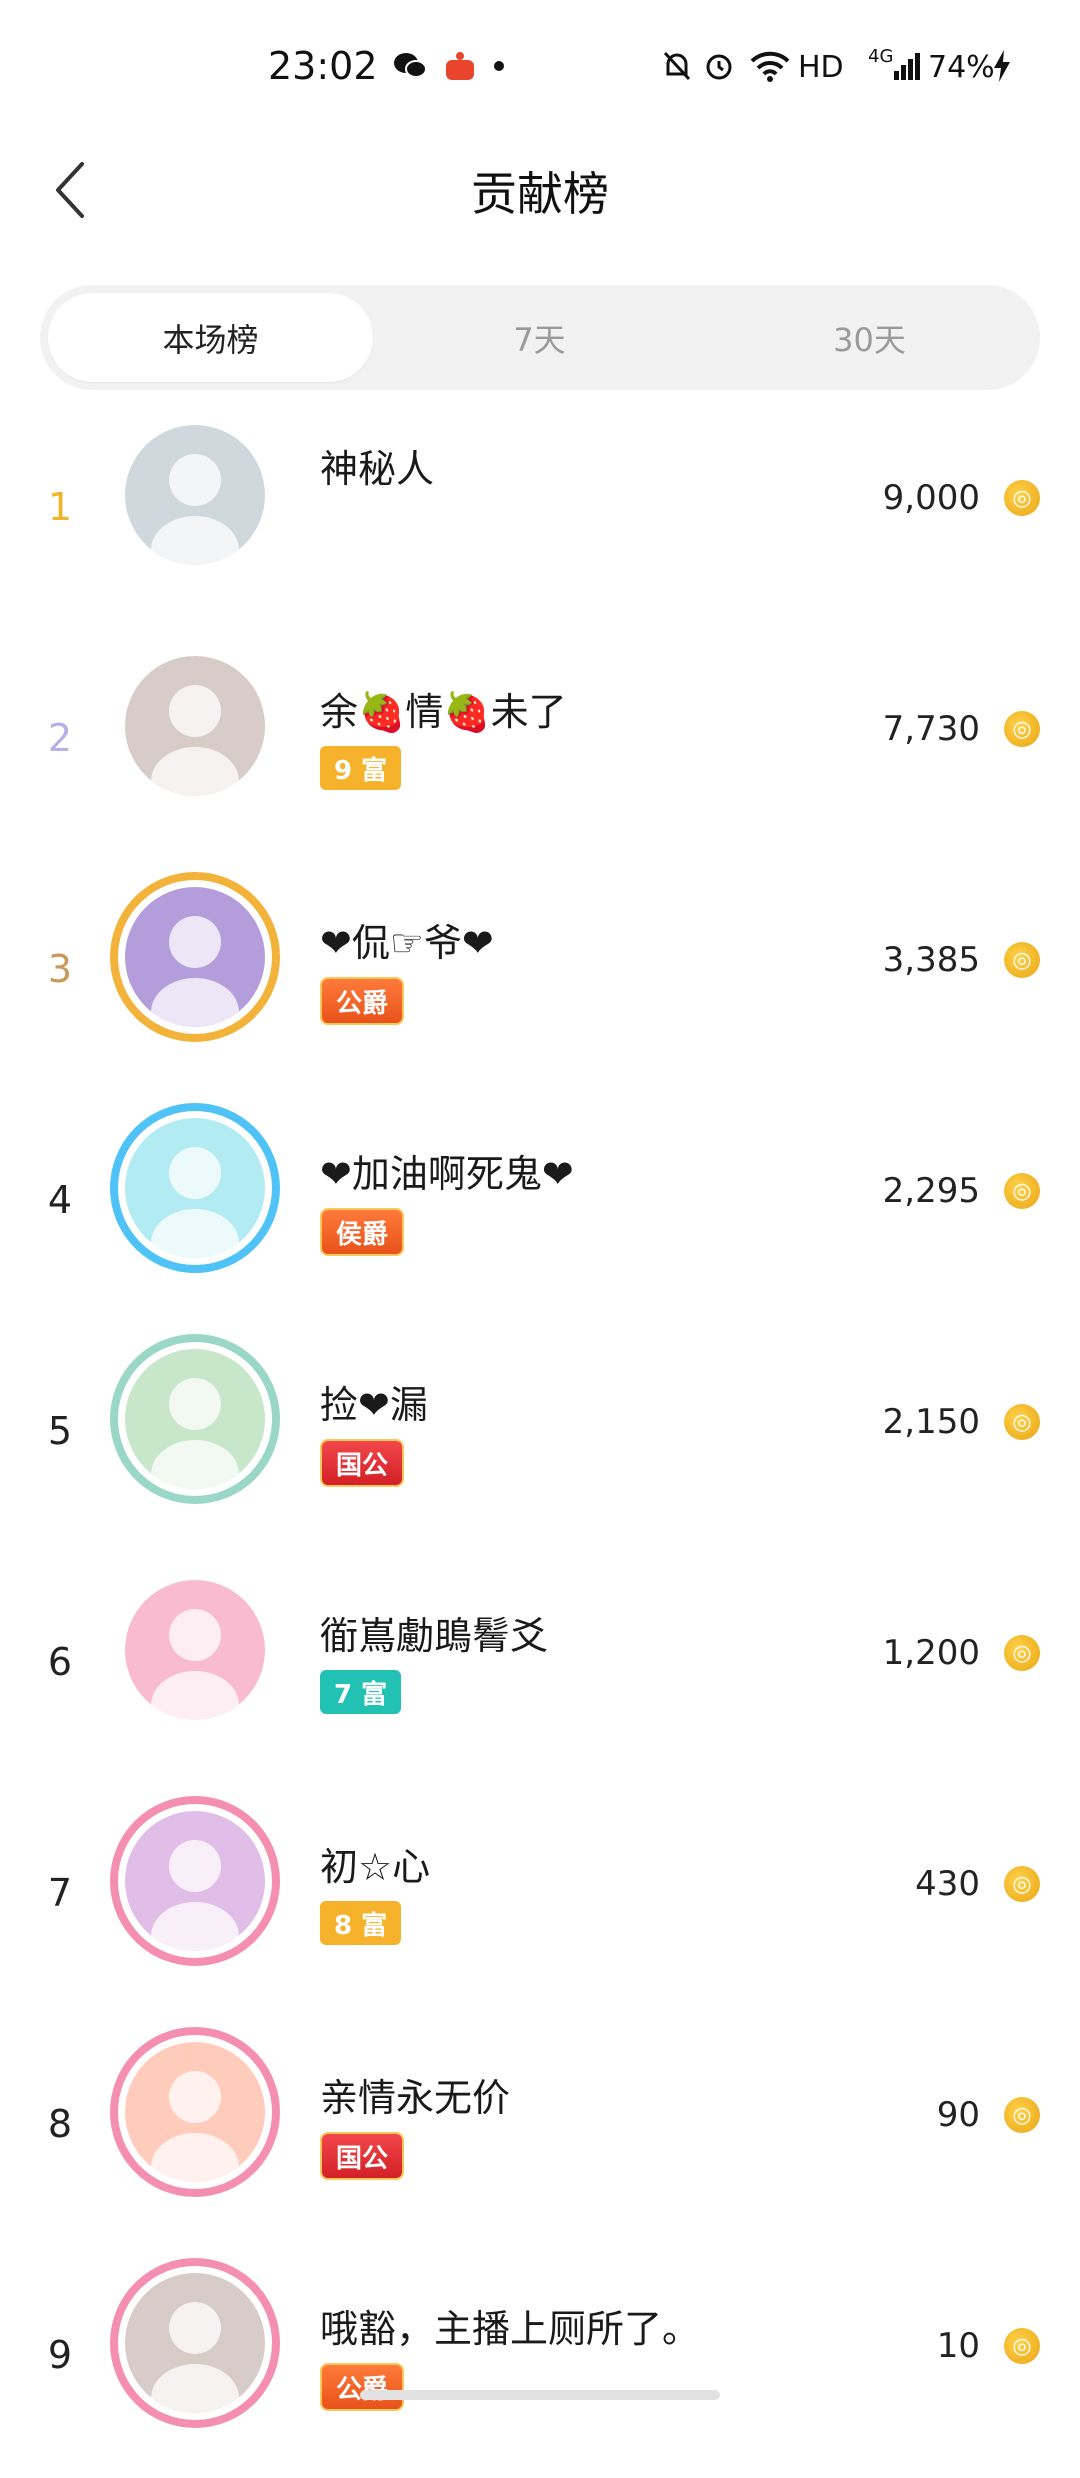  What do you see at coordinates (719, 66) in the screenshot?
I see `alarm-icon` at bounding box center [719, 66].